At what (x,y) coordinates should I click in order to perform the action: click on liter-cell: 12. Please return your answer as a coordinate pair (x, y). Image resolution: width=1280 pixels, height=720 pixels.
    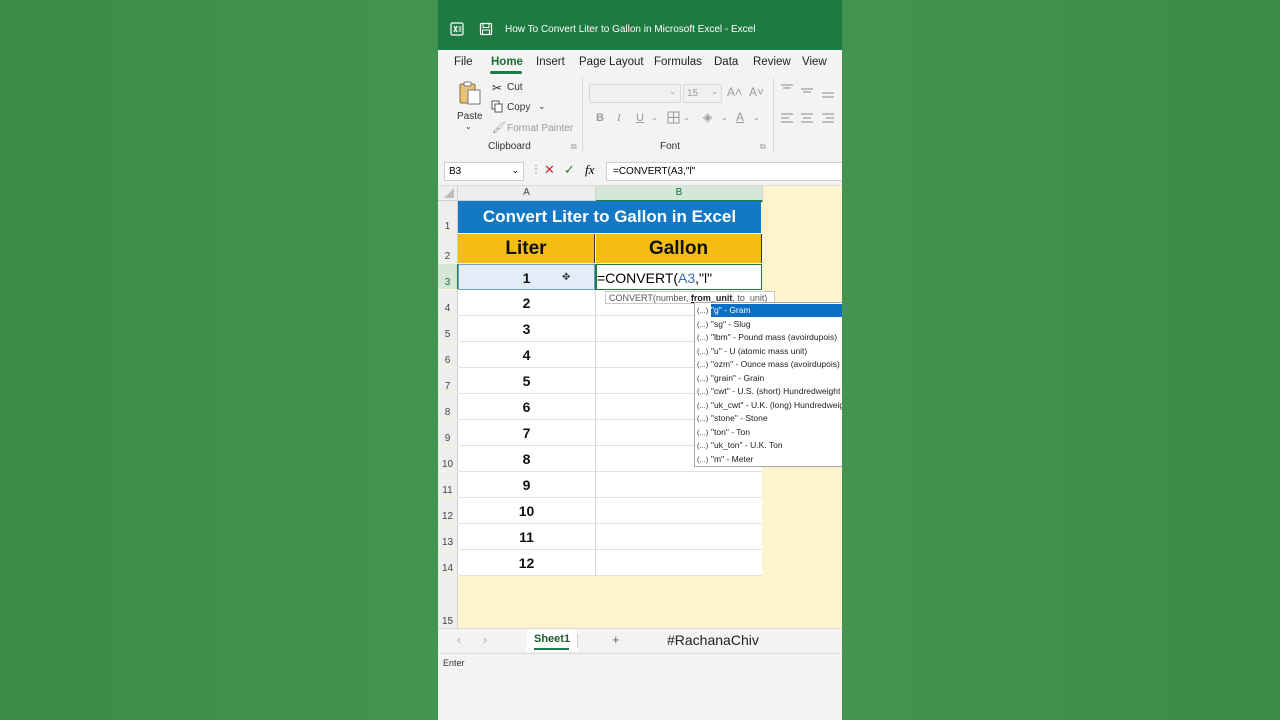
    Looking at the image, I should click on (527, 563).